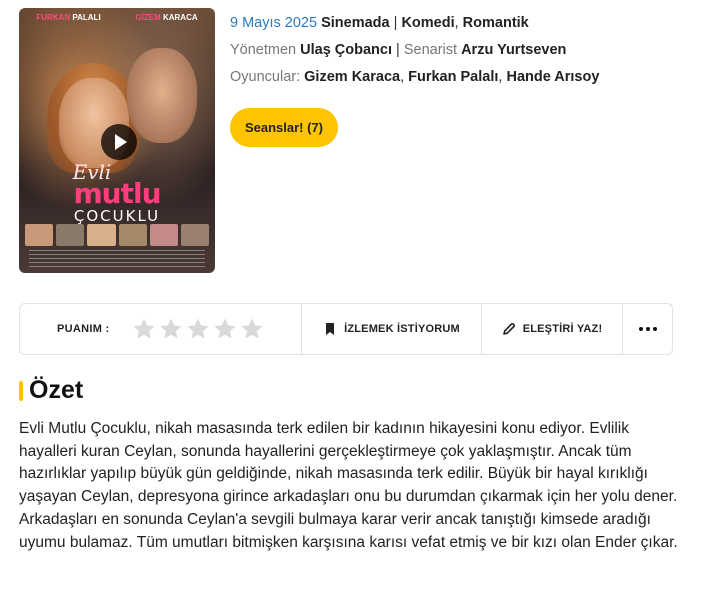 Image resolution: width=702 pixels, height=601 pixels. Describe the element at coordinates (430, 50) in the screenshot. I see `writer-label: Senarist` at that location.